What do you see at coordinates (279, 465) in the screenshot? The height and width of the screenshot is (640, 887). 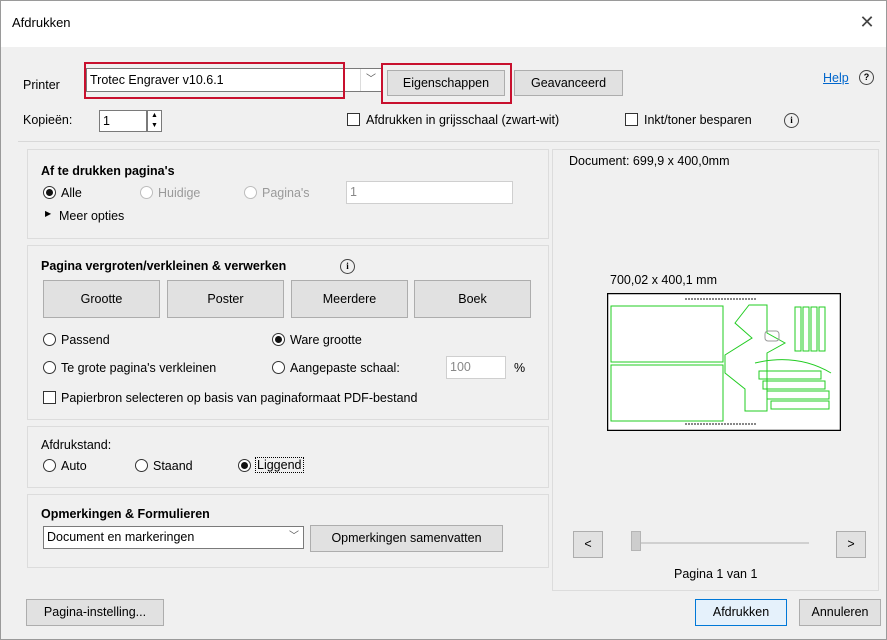 I see `orientation-landscape-label: Liggend` at bounding box center [279, 465].